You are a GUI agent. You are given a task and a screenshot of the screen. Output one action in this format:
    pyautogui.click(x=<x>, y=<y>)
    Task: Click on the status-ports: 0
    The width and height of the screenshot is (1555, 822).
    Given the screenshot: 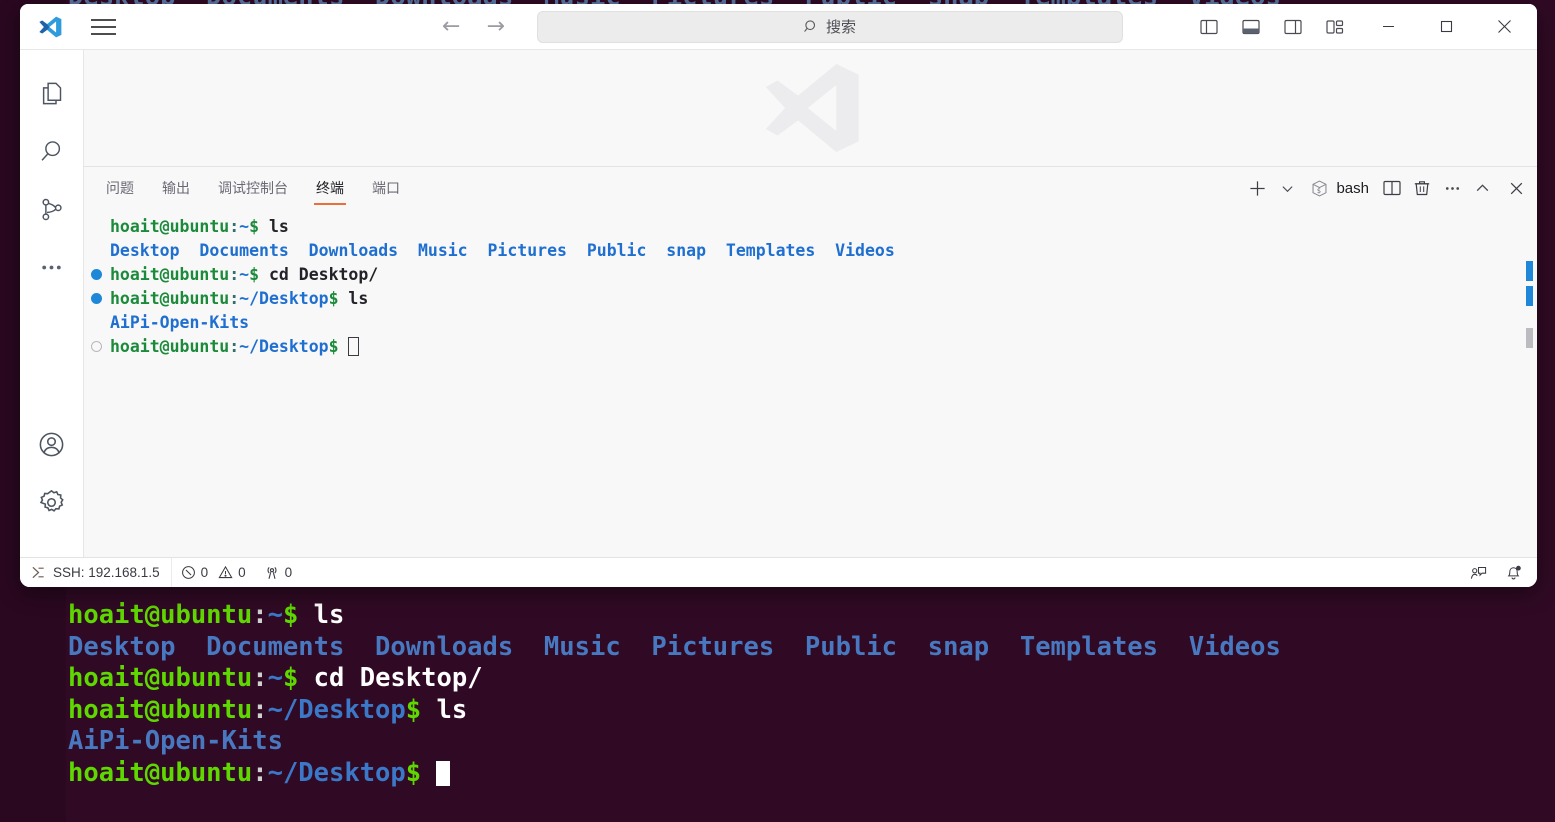 What is the action you would take?
    pyautogui.click(x=278, y=573)
    